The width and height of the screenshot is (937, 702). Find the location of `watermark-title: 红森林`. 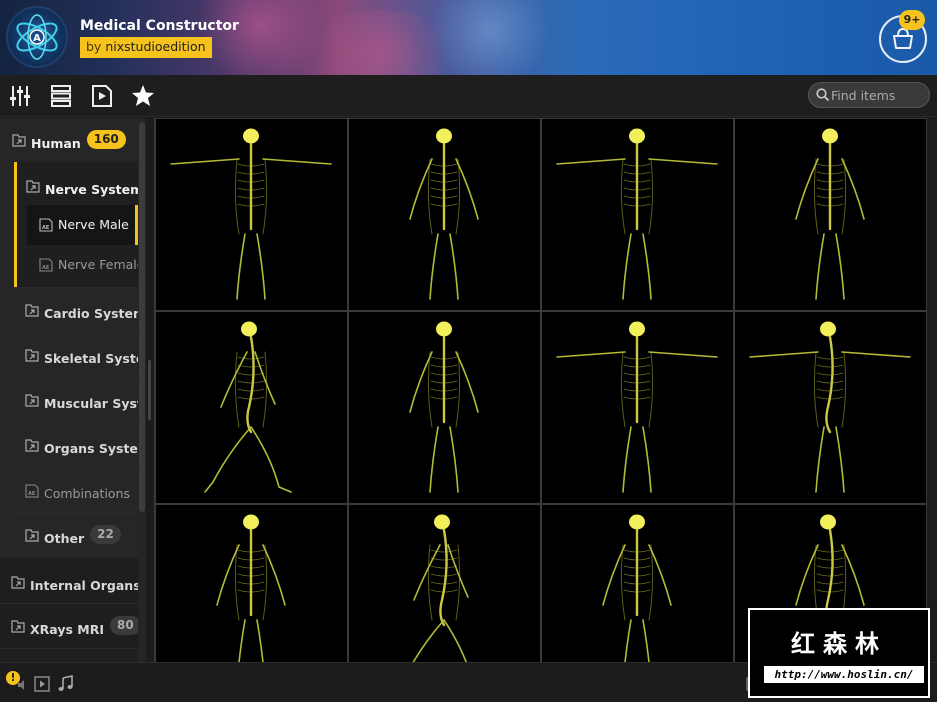

watermark-title: 红森林 is located at coordinates (839, 643).